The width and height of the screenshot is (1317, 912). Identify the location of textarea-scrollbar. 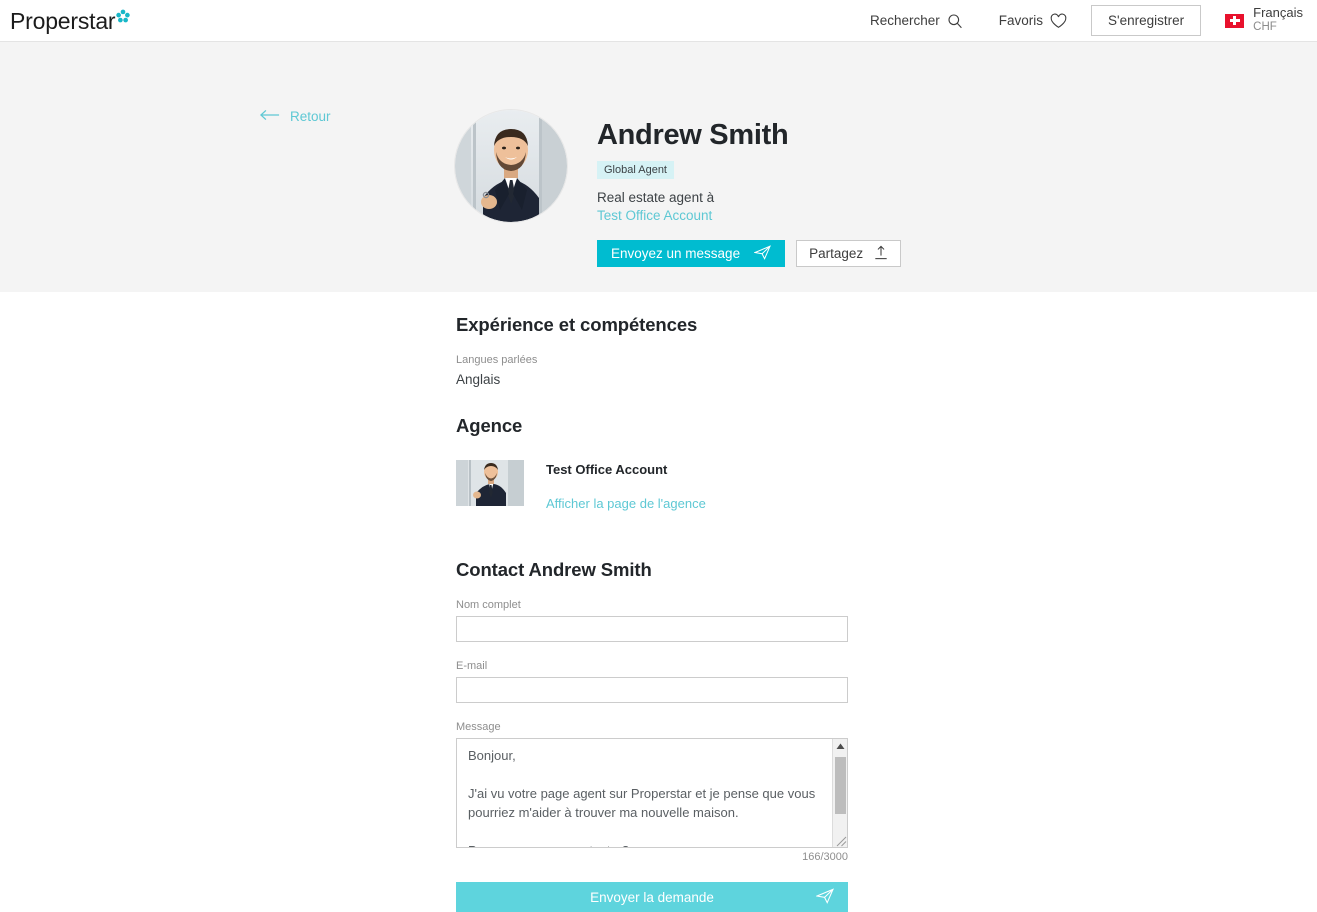
(839, 793).